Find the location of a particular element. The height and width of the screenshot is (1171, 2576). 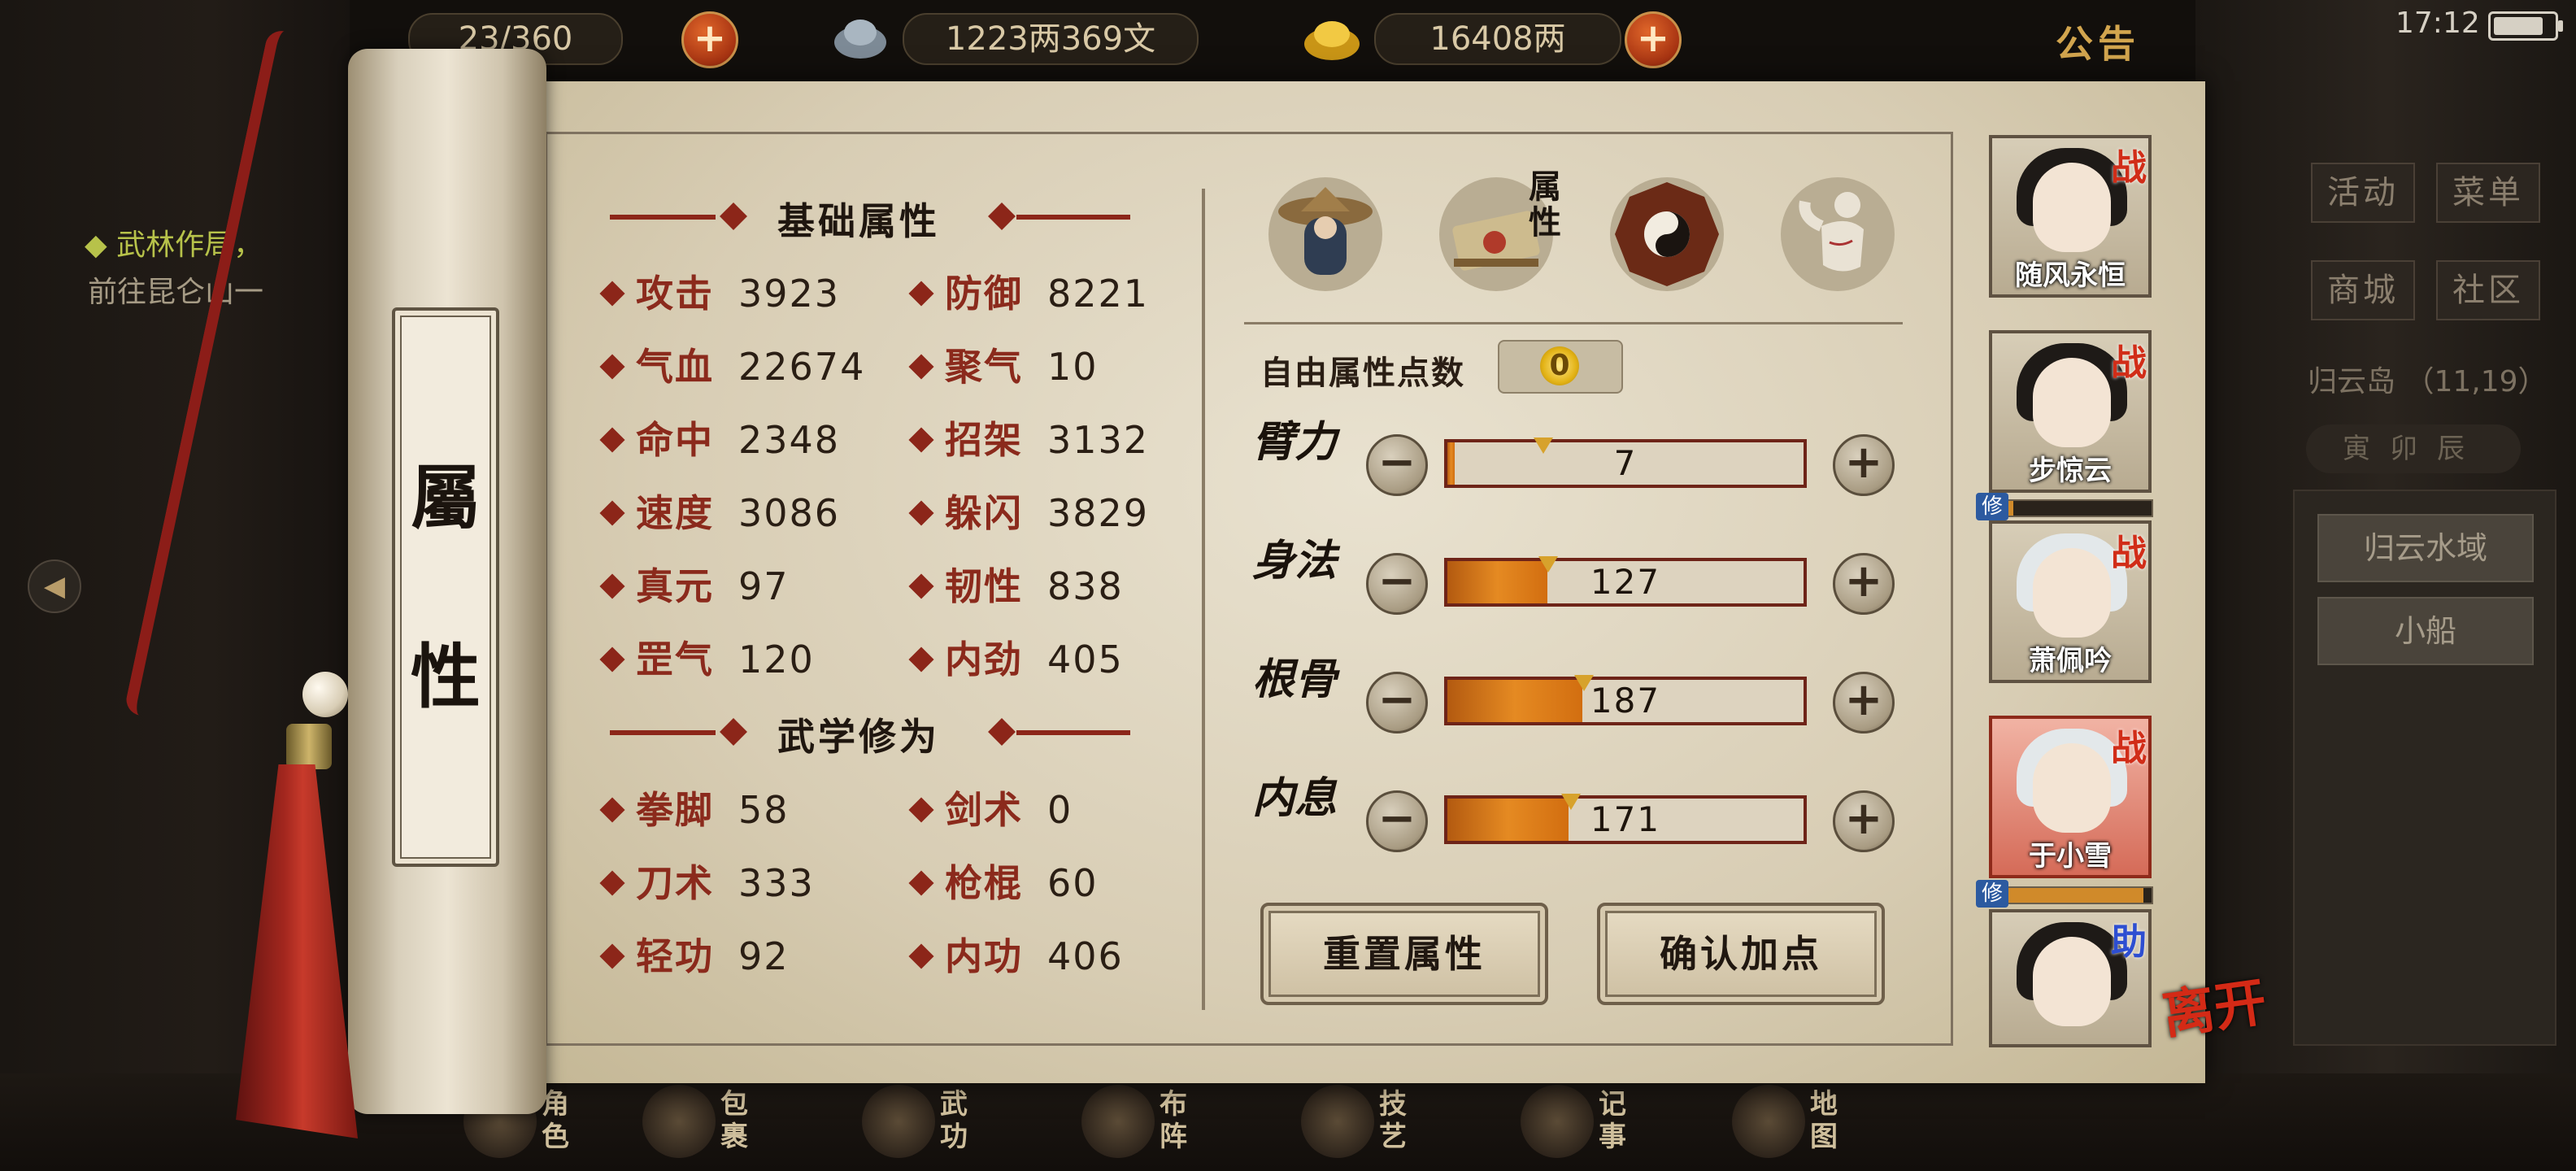

stat-sword: 剑术 0 is located at coordinates (991, 808).